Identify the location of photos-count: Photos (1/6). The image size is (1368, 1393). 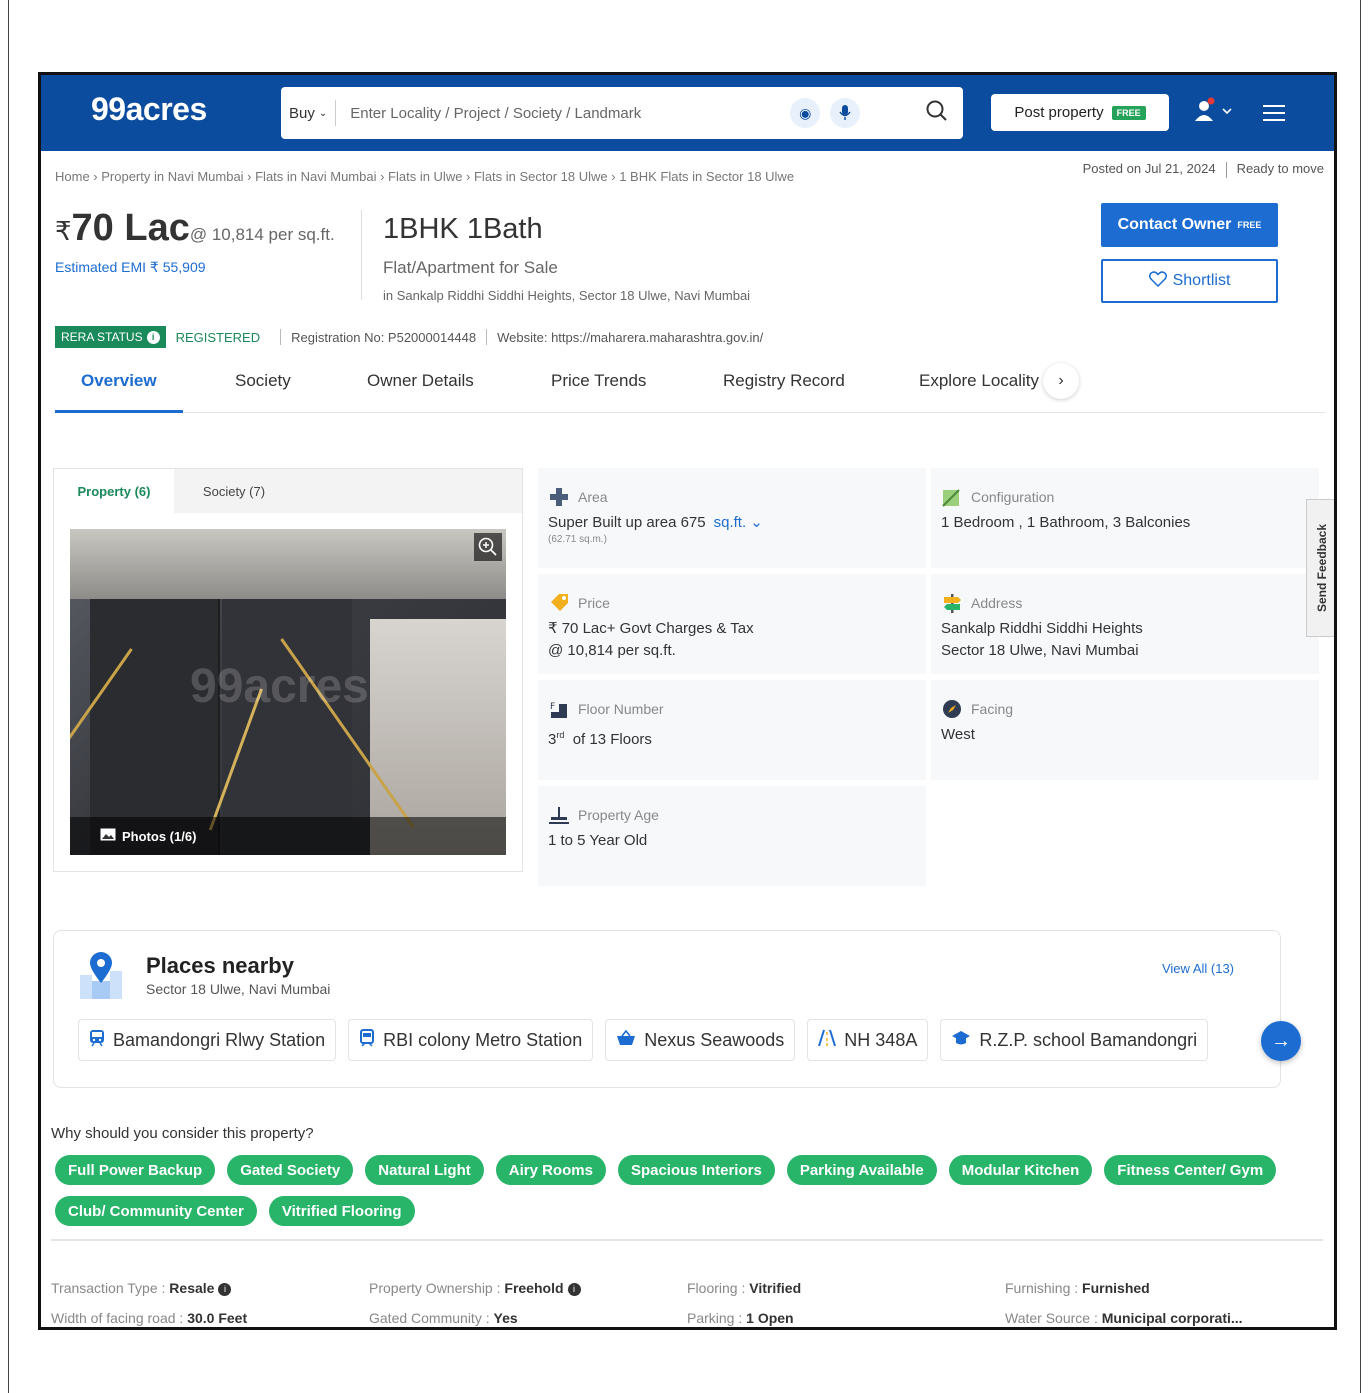
(288, 836).